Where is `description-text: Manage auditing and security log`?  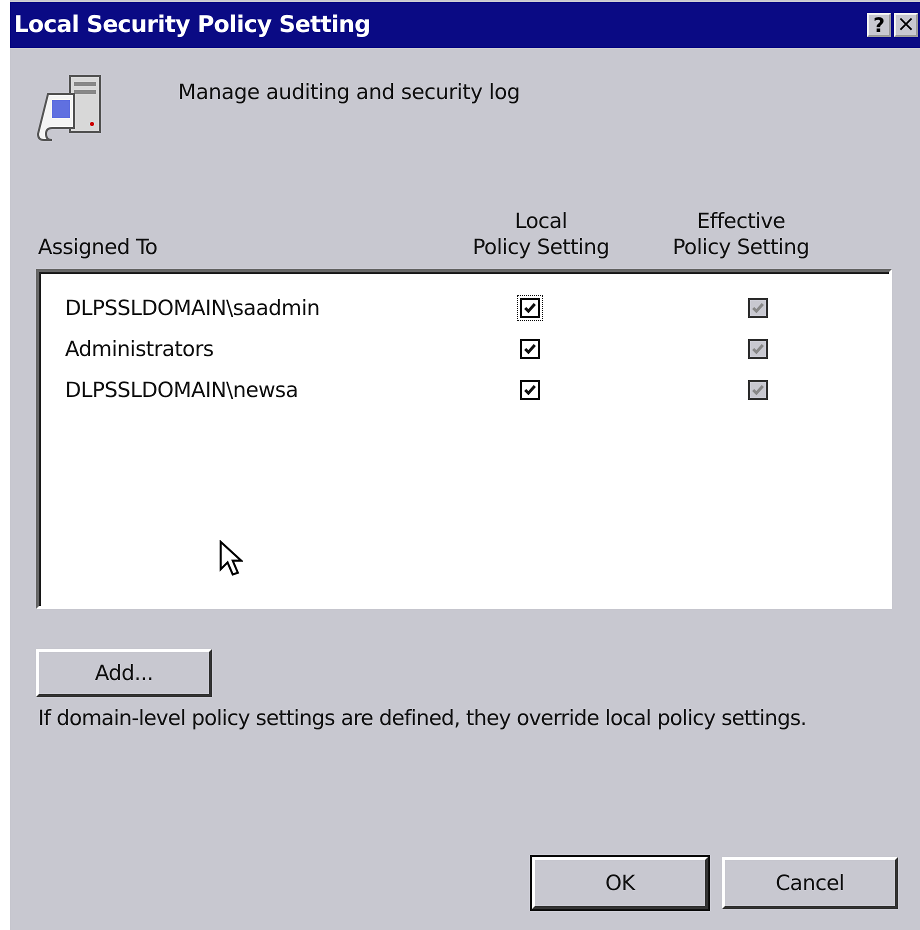
description-text: Manage auditing and security log is located at coordinates (349, 92).